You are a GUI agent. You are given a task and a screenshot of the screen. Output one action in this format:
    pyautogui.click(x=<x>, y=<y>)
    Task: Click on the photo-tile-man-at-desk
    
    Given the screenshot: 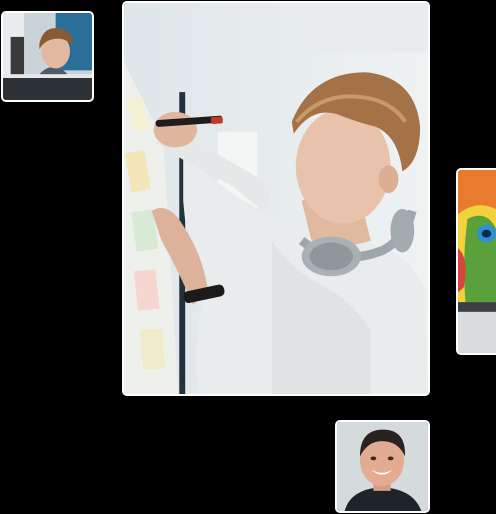 What is the action you would take?
    pyautogui.click(x=47, y=56)
    